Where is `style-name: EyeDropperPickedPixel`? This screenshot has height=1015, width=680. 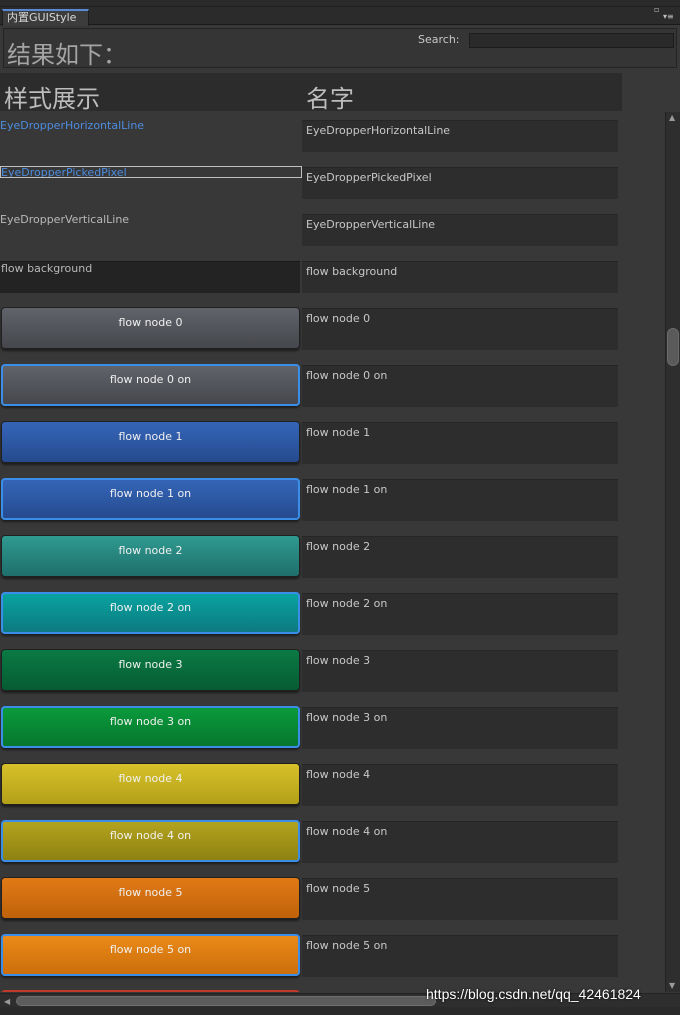 style-name: EyeDropperPickedPixel is located at coordinates (460, 183).